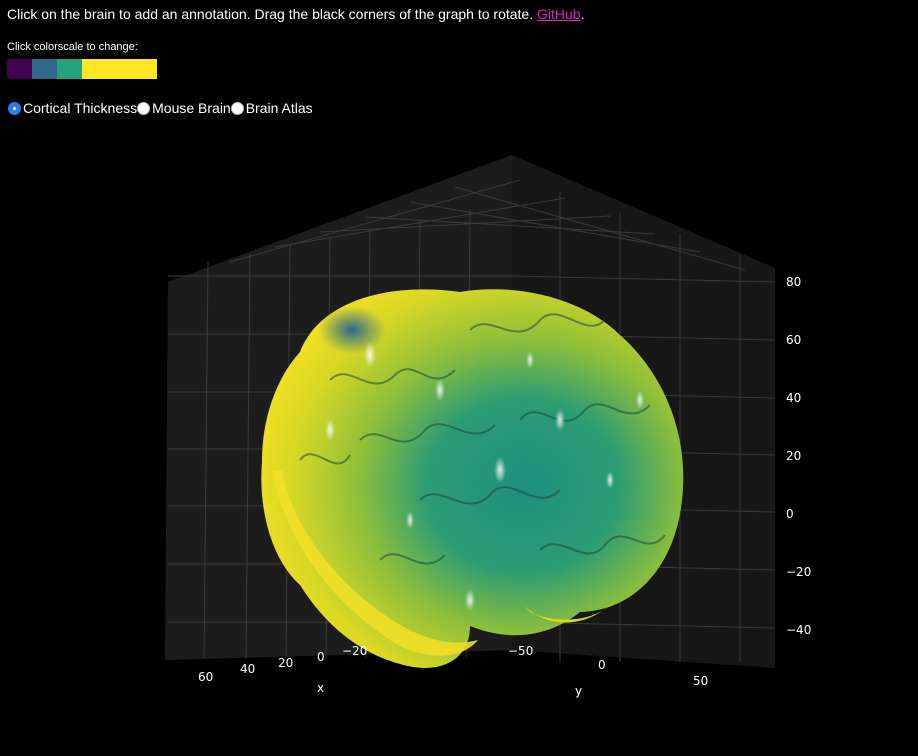  What do you see at coordinates (320, 688) in the screenshot?
I see `x-axis-label: x` at bounding box center [320, 688].